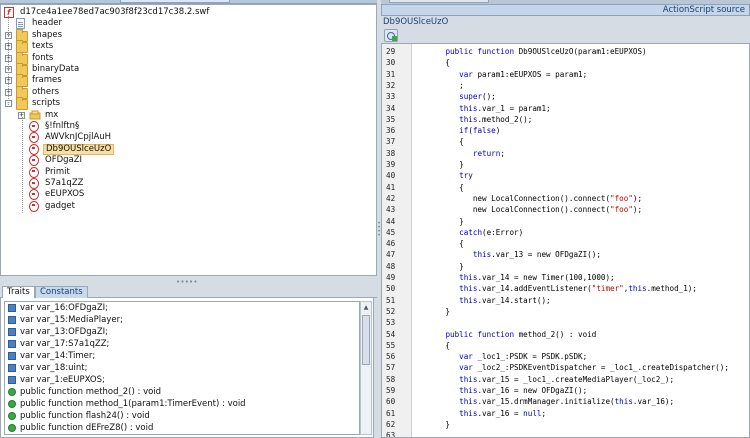  I want to click on scroll-up-icon: ▲, so click(366, 307).